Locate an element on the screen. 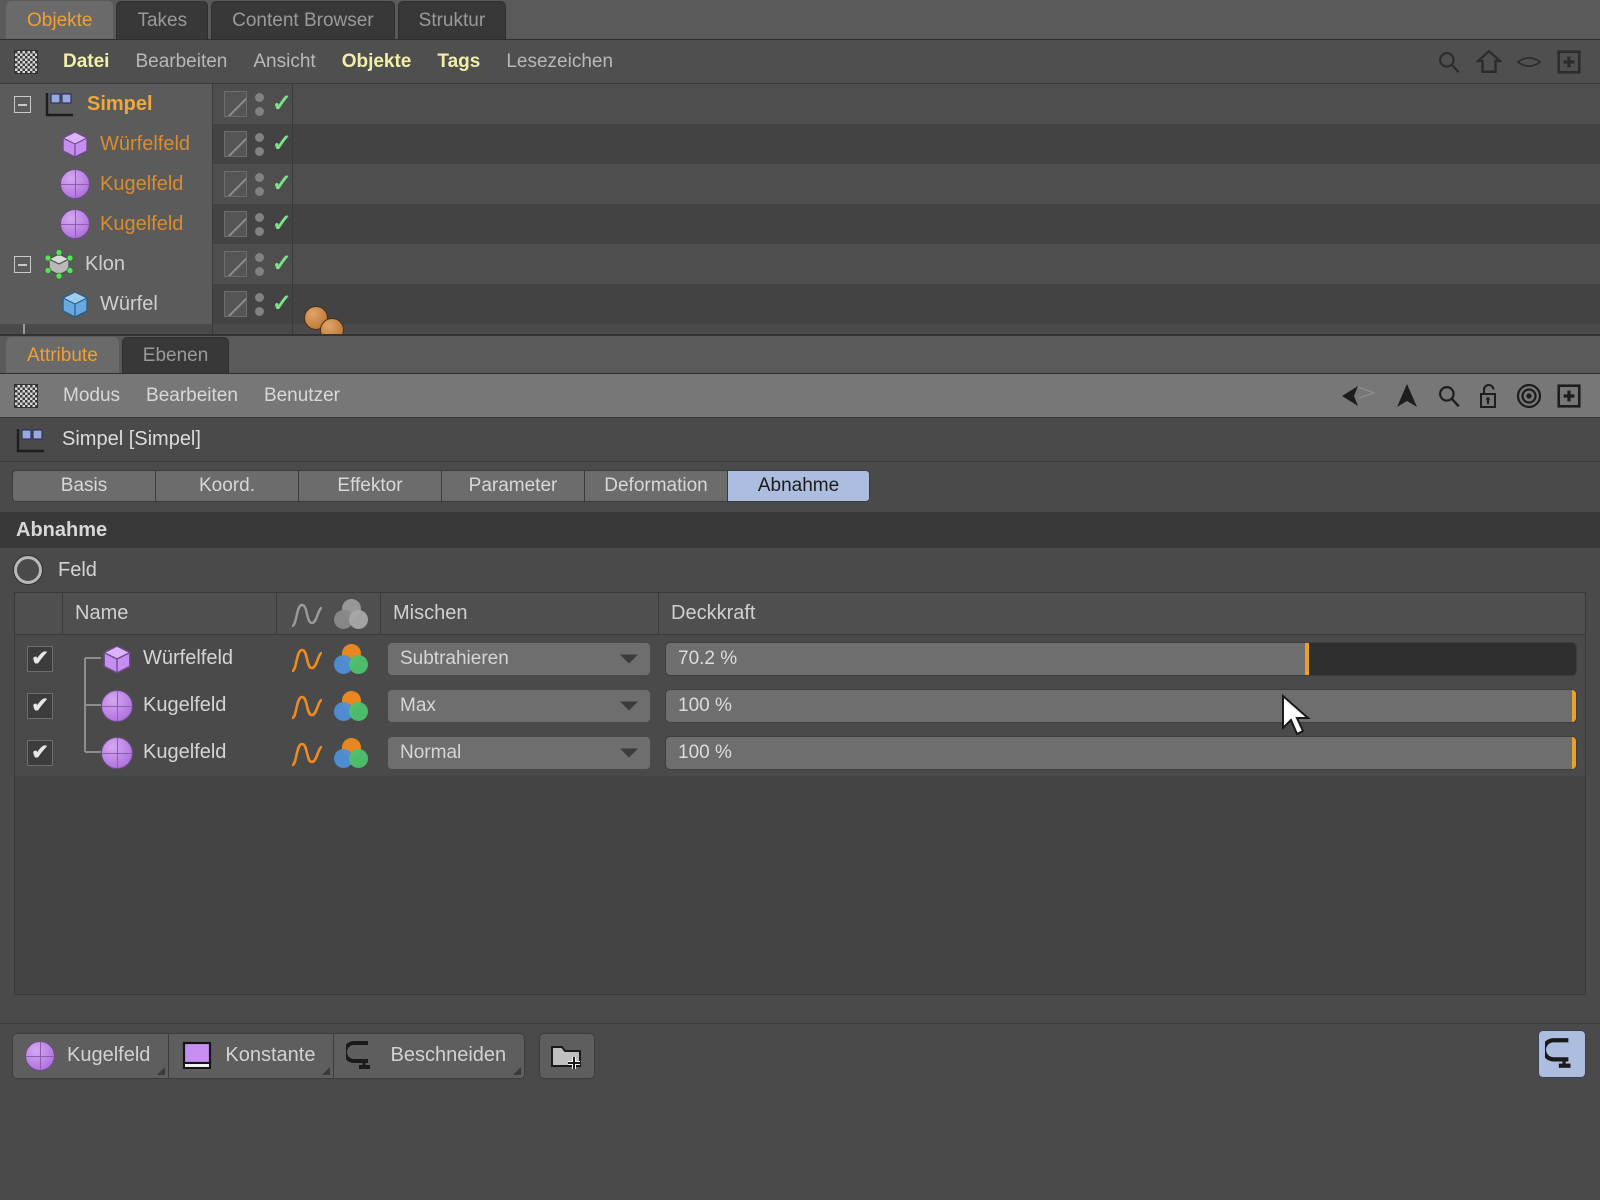  tab-ebenen: Ebenen is located at coordinates (175, 355).